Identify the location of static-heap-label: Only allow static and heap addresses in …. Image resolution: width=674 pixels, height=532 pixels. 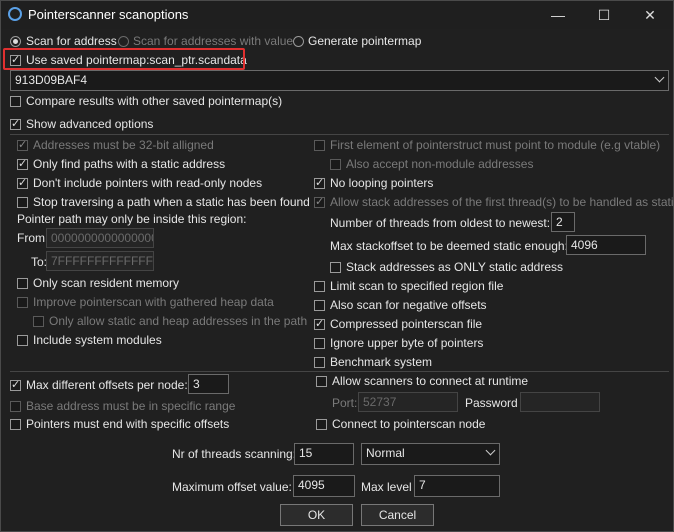
(178, 321).